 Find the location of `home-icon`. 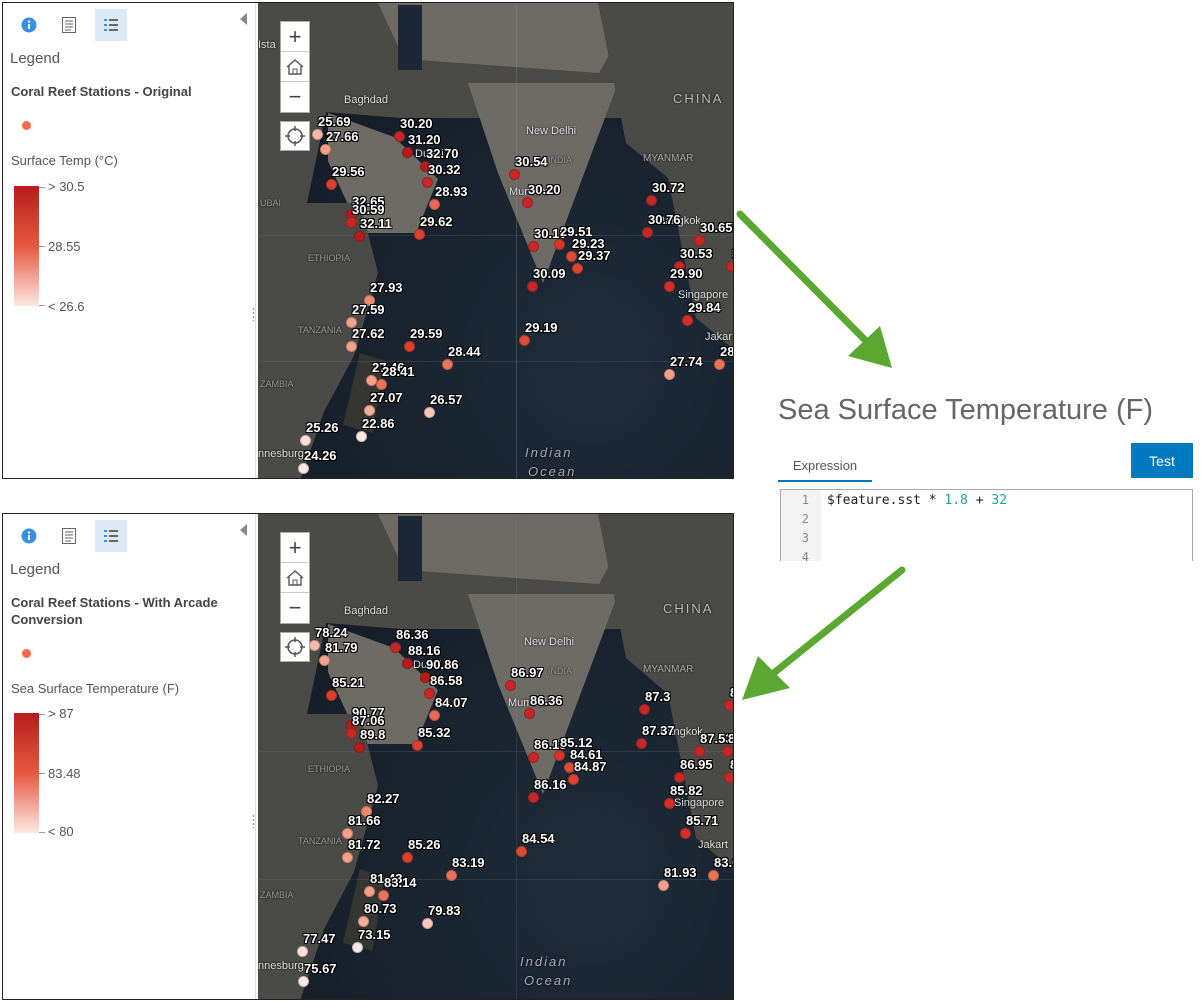

home-icon is located at coordinates (295, 66).